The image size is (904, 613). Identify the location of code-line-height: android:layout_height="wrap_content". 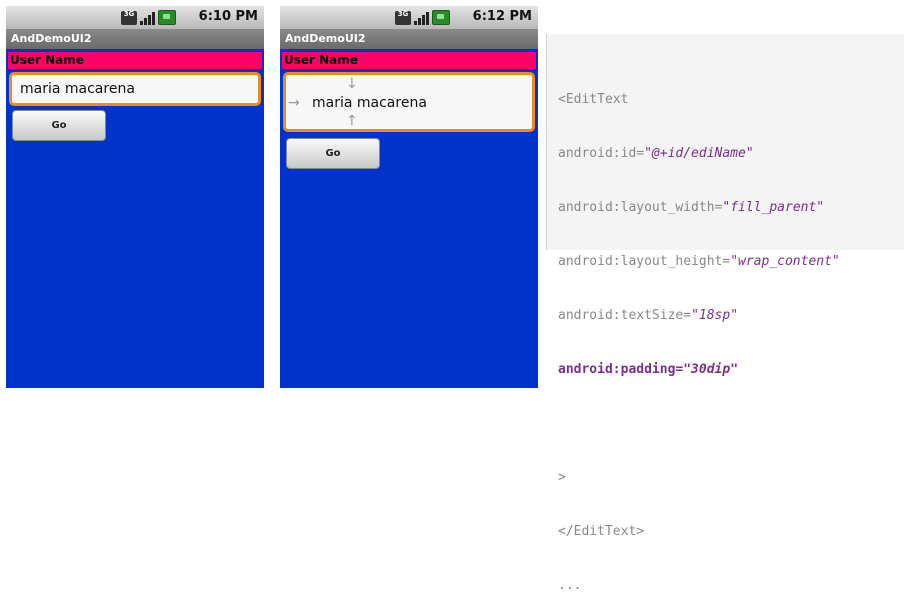
(699, 261).